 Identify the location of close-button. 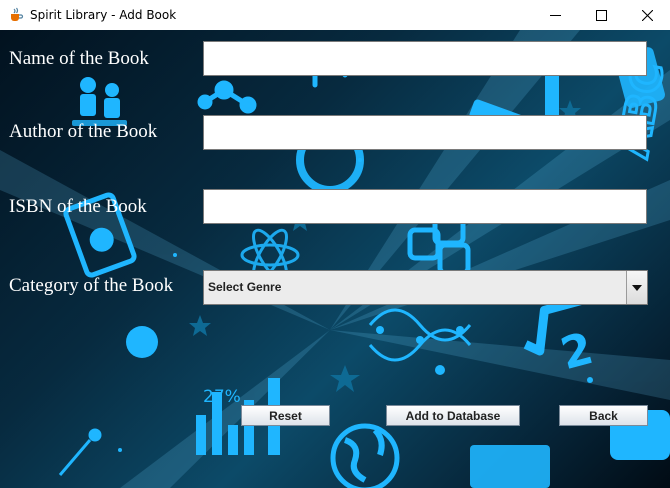
(647, 15).